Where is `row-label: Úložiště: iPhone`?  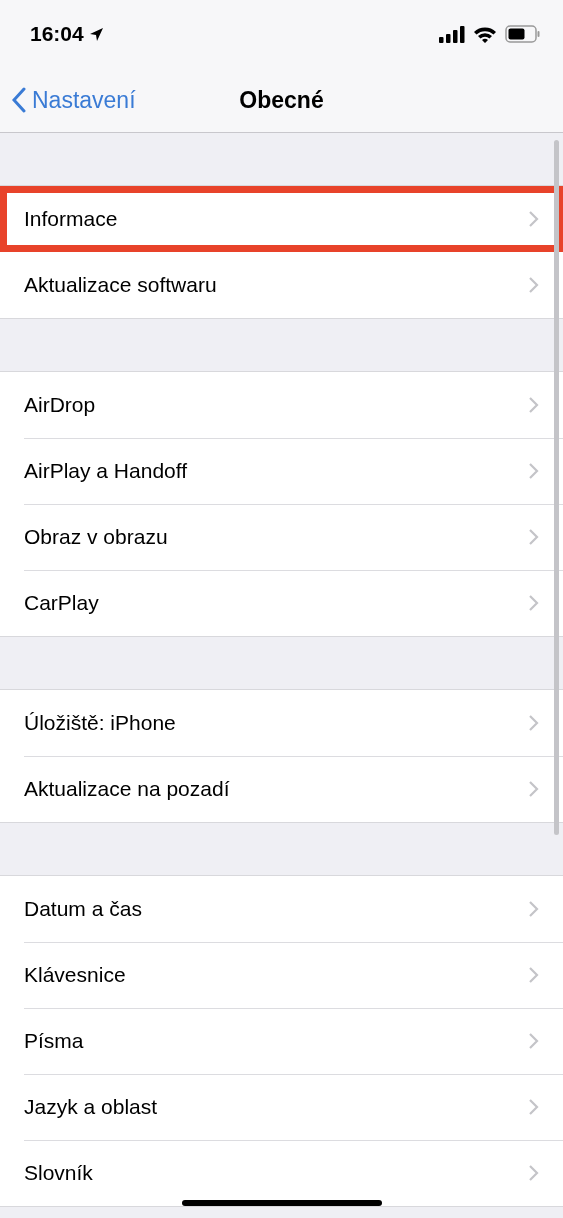
row-label: Úložiště: iPhone is located at coordinates (100, 723).